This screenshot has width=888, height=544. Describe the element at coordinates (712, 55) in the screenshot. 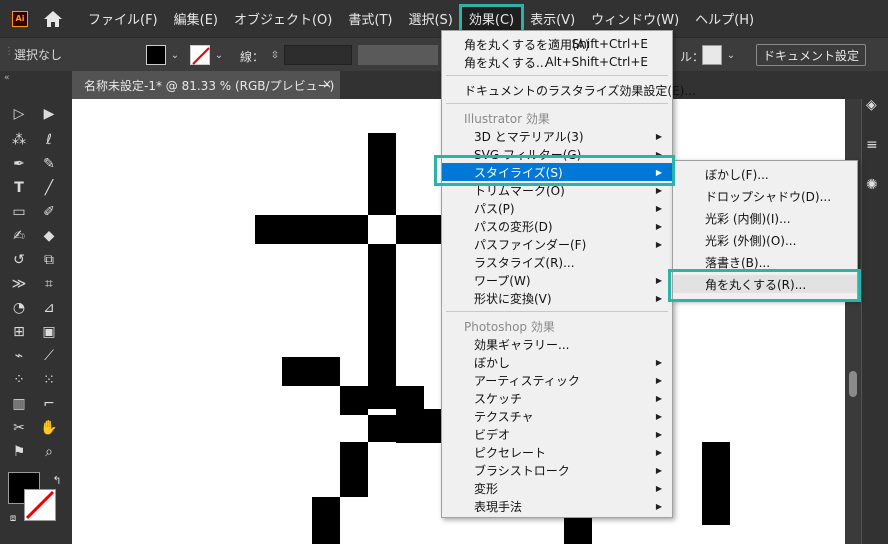

I see `style-swatch` at that location.